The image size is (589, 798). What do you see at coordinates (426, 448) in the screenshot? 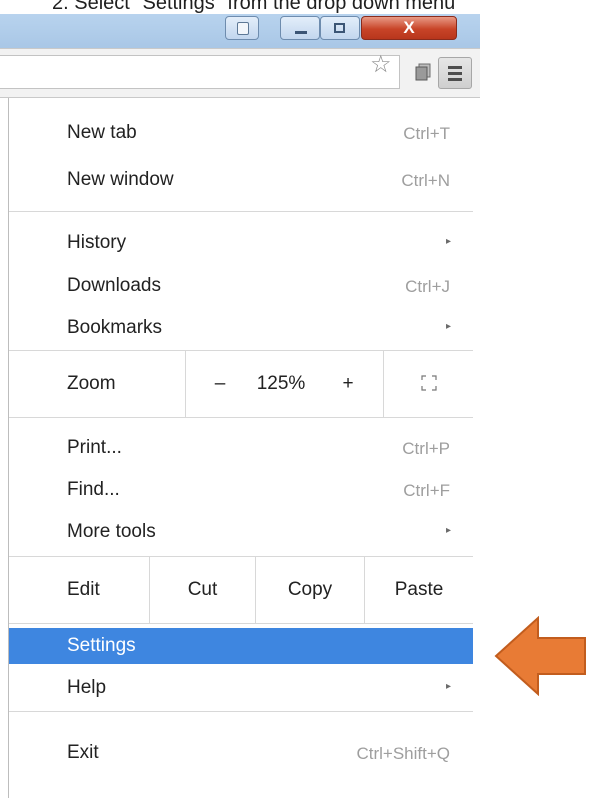
I see `shortcut-print: Ctrl+P` at bounding box center [426, 448].